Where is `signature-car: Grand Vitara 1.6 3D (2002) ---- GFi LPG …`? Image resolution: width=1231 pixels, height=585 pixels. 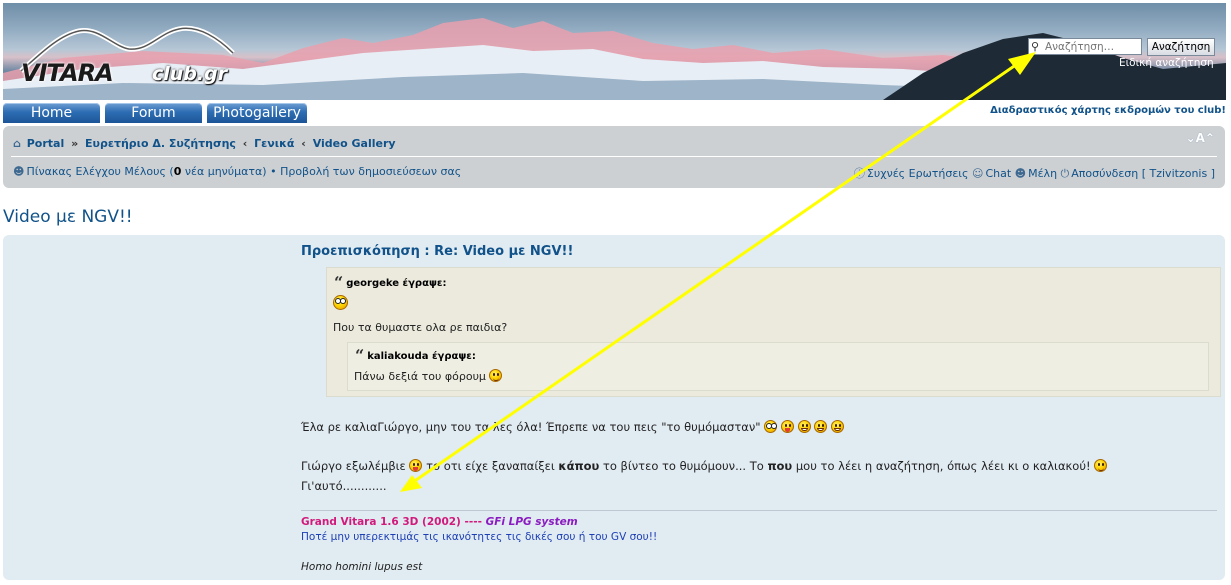
signature-car: Grand Vitara 1.6 3D (2002) ---- GFi LPG … is located at coordinates (439, 522).